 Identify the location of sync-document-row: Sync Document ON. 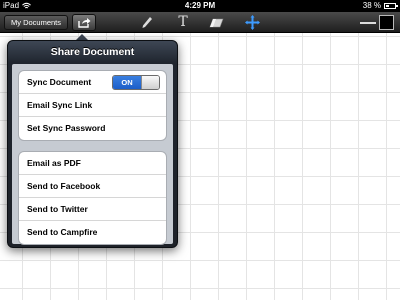
(92, 82).